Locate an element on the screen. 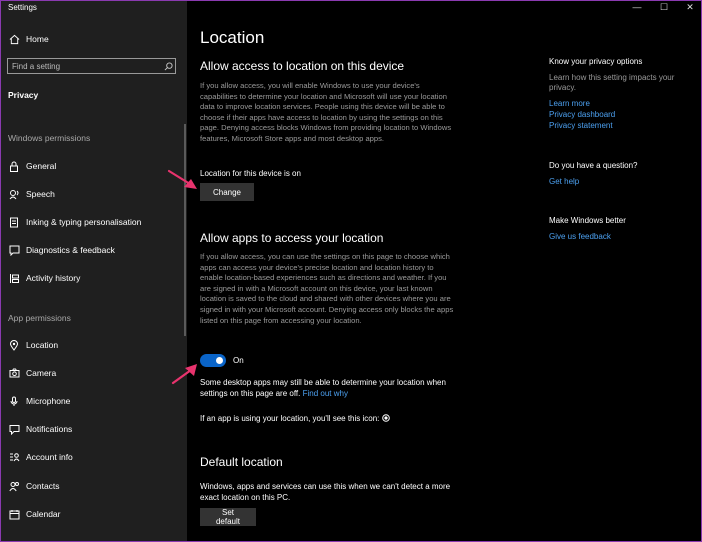 This screenshot has height=542, width=702. speech-icon is located at coordinates (14, 194).